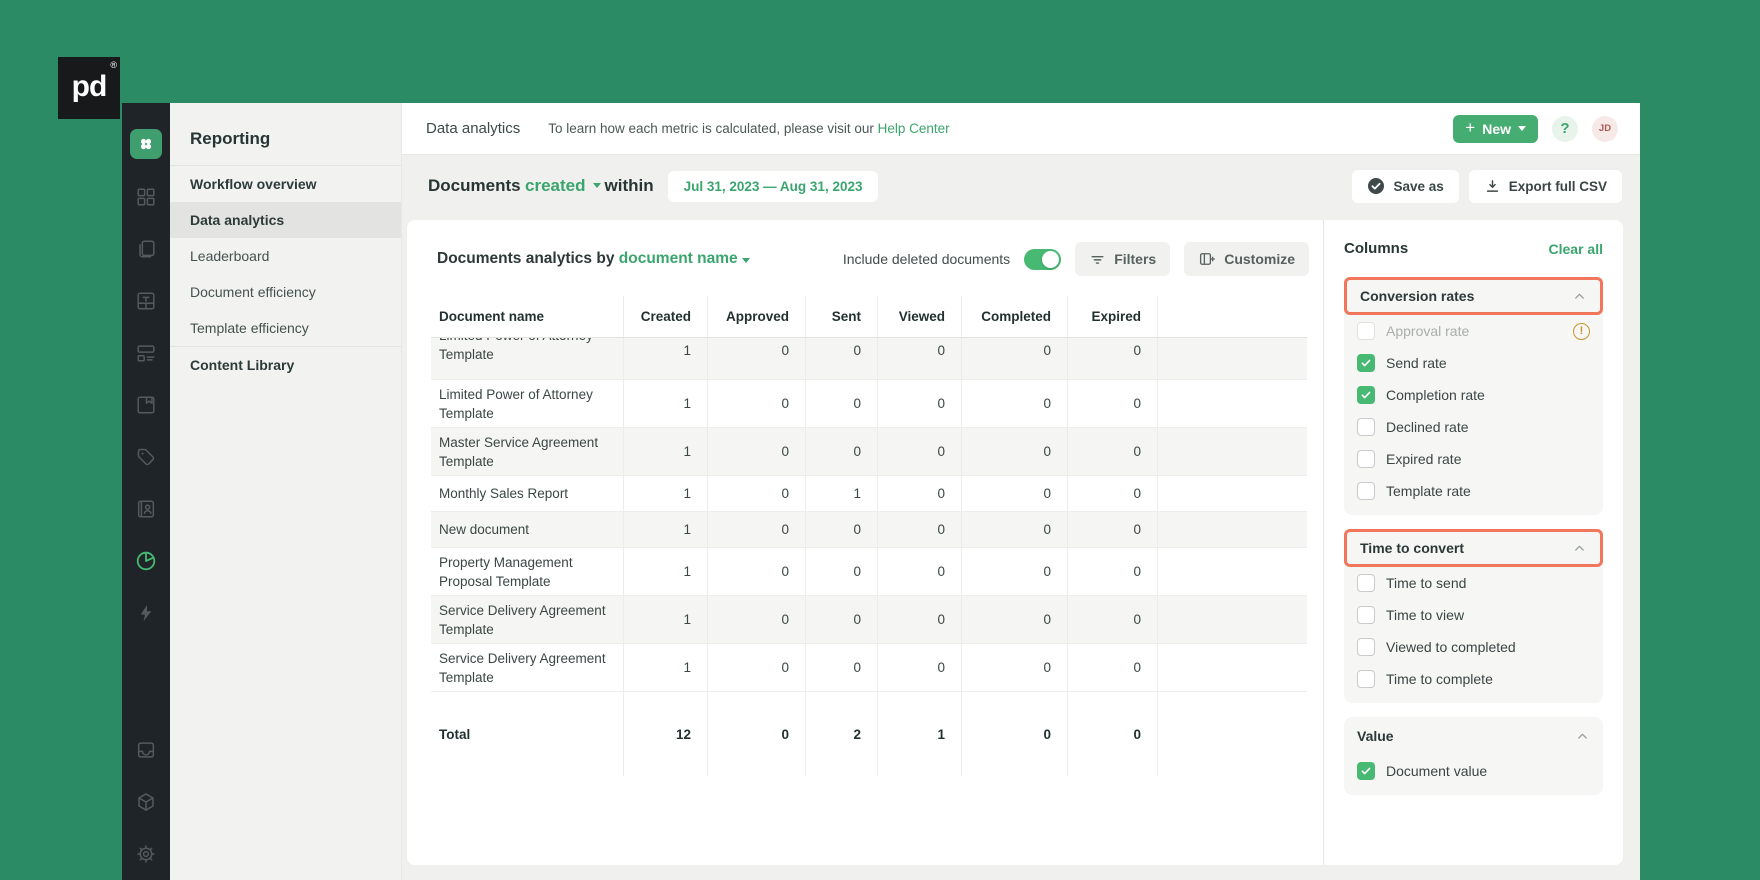 The width and height of the screenshot is (1760, 880). What do you see at coordinates (555, 186) in the screenshot?
I see `mode-dropdown: created` at bounding box center [555, 186].